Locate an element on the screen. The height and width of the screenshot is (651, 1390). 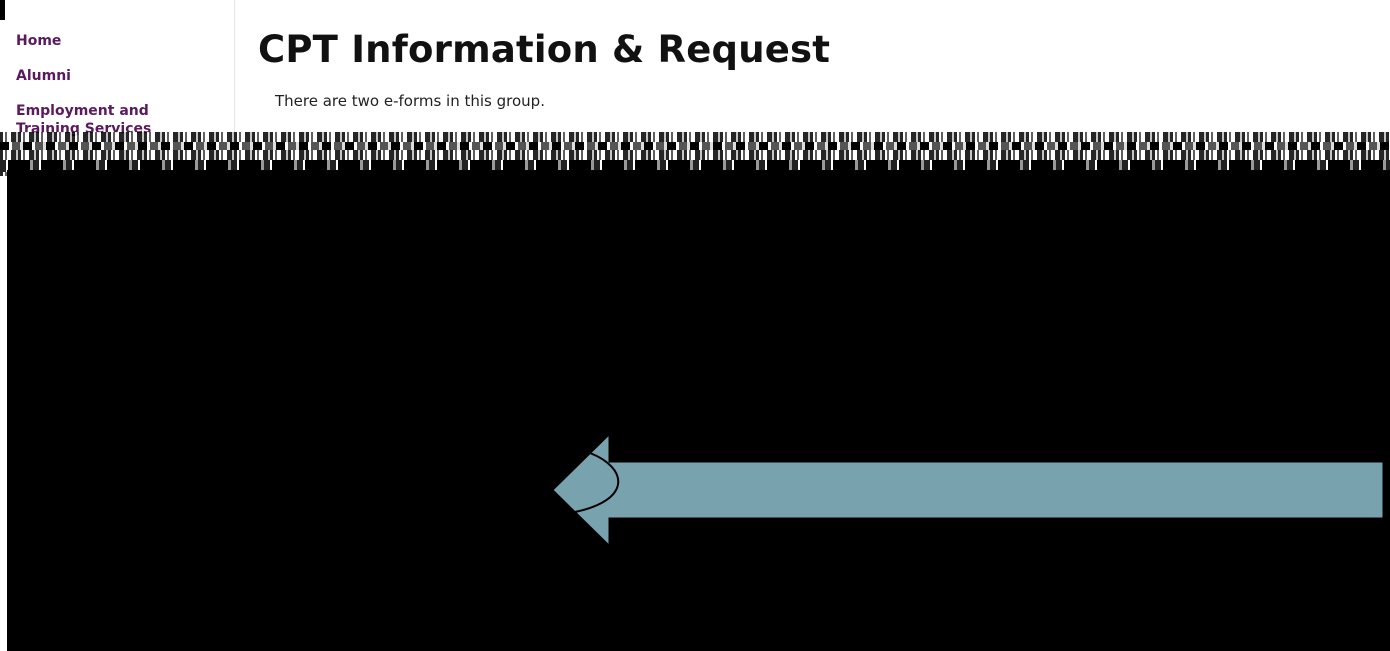
intro-text: There are two e-forms in this group. is located at coordinates (410, 101).